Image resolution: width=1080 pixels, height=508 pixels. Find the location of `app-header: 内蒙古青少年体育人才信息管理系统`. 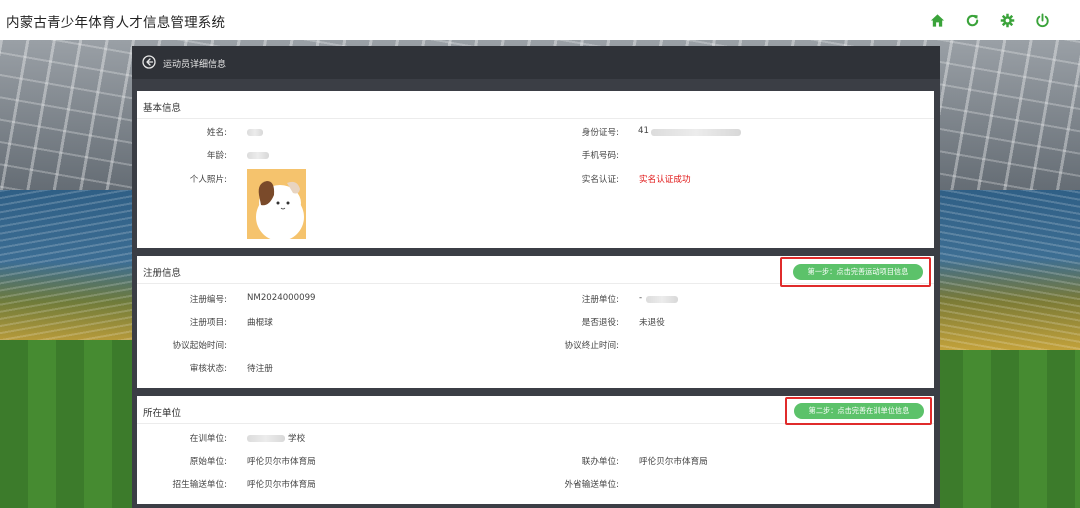

app-header: 内蒙古青少年体育人才信息管理系统 is located at coordinates (540, 20).